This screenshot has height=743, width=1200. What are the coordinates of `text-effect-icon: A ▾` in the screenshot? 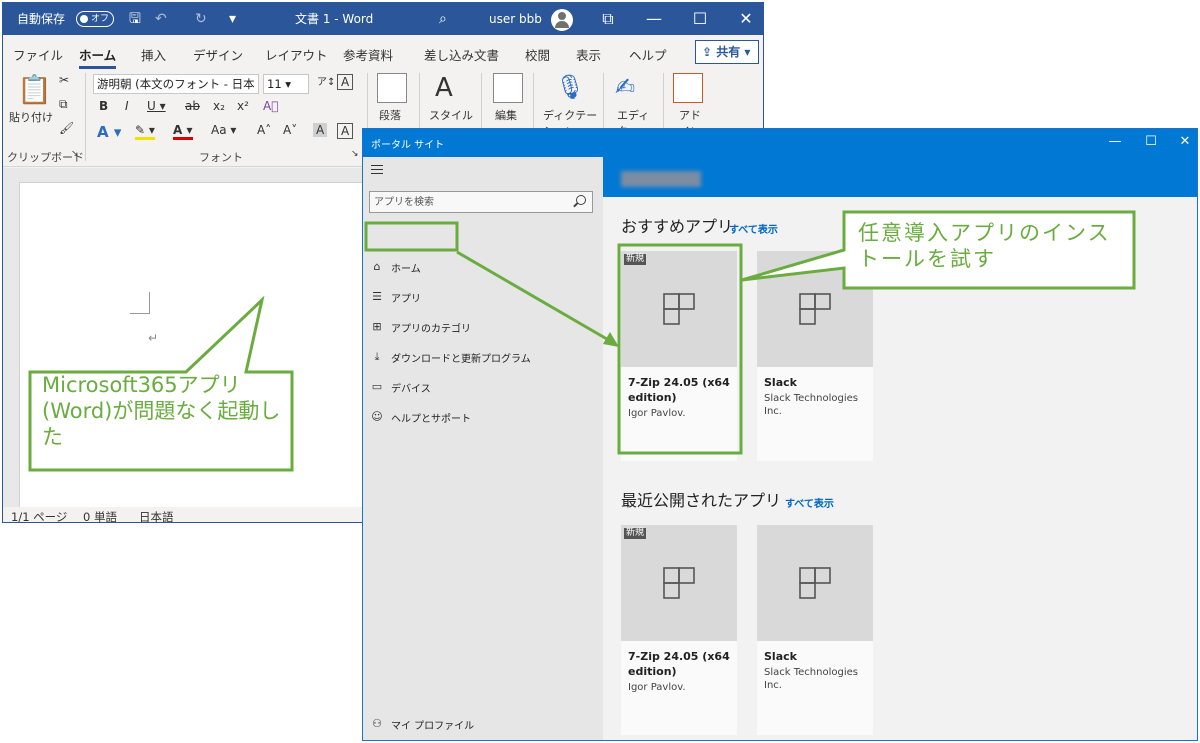 It's located at (109, 132).